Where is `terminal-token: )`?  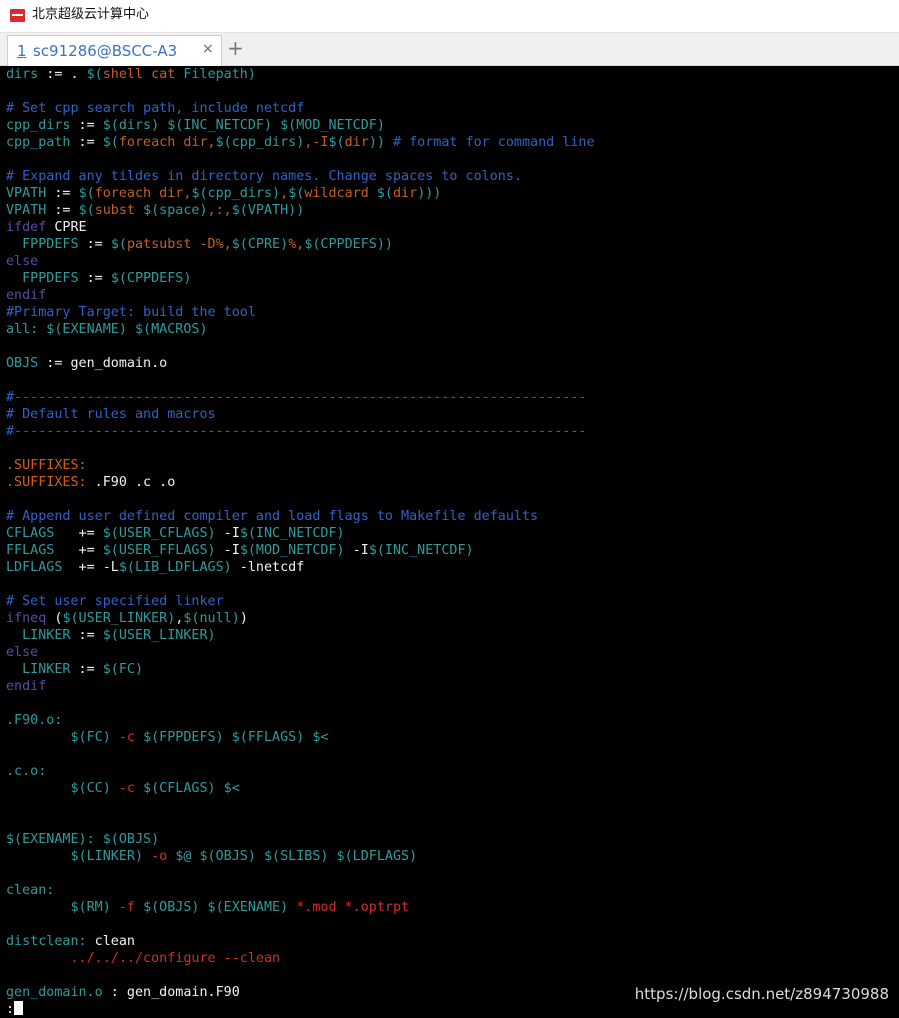 terminal-token: ) is located at coordinates (243, 618).